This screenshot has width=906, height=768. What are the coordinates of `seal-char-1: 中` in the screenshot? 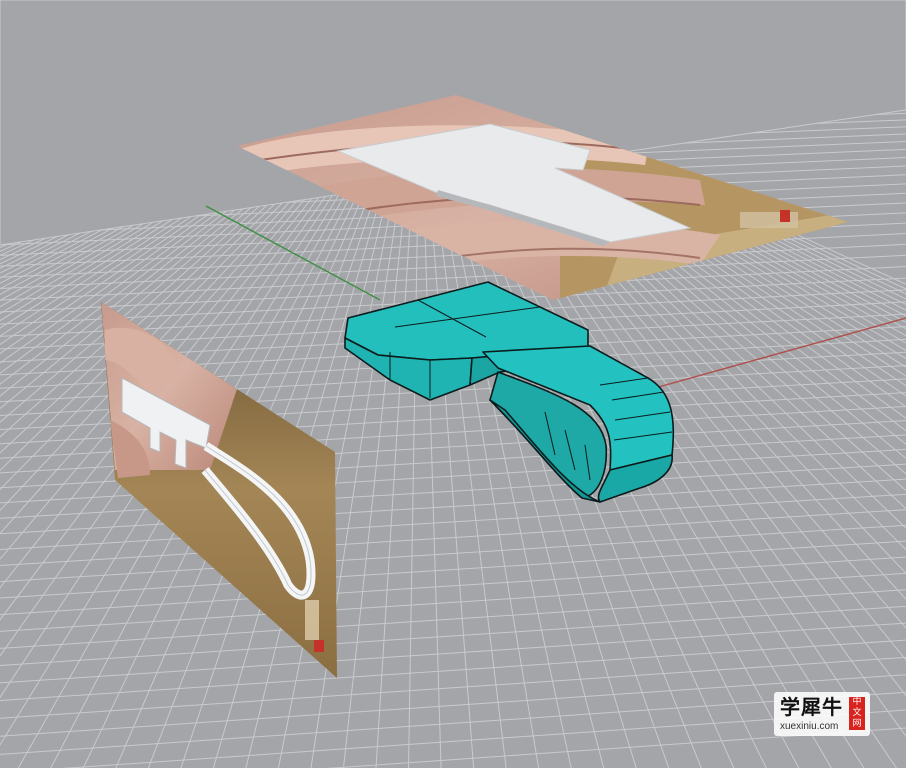 It's located at (857, 702).